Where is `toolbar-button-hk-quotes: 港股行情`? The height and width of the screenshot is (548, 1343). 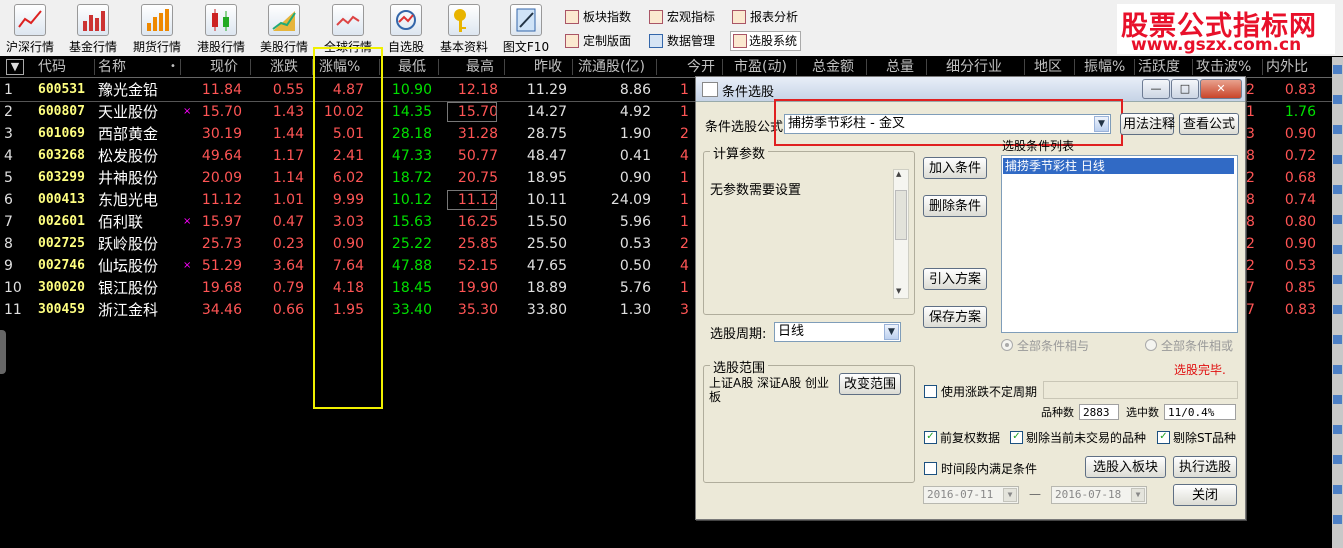
toolbar-button-hk-quotes: 港股行情 is located at coordinates (221, 28).